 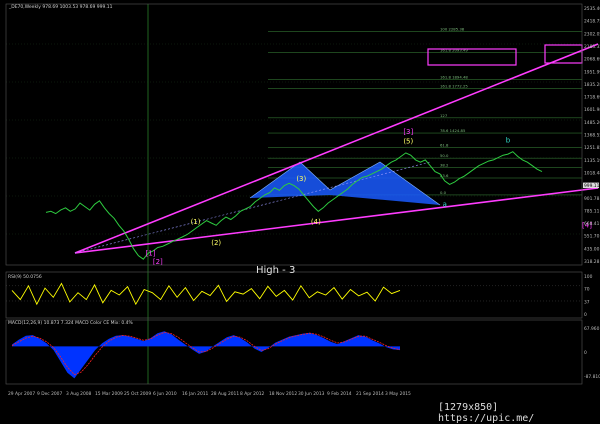 I want to click on rsi-panel-frame, so click(x=294, y=295).